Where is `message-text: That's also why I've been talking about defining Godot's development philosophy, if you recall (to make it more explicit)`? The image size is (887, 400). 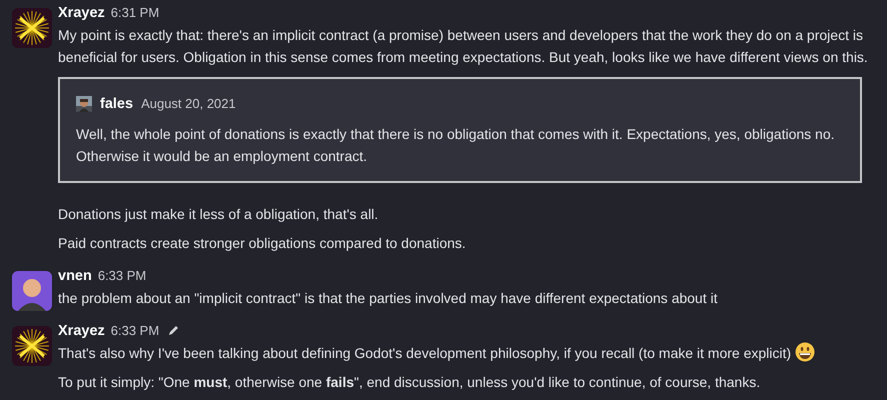
message-text: That's also why I've been talking about defining Godot's development philosophy, if you recall (to make it more explicit) is located at coordinates (425, 353).